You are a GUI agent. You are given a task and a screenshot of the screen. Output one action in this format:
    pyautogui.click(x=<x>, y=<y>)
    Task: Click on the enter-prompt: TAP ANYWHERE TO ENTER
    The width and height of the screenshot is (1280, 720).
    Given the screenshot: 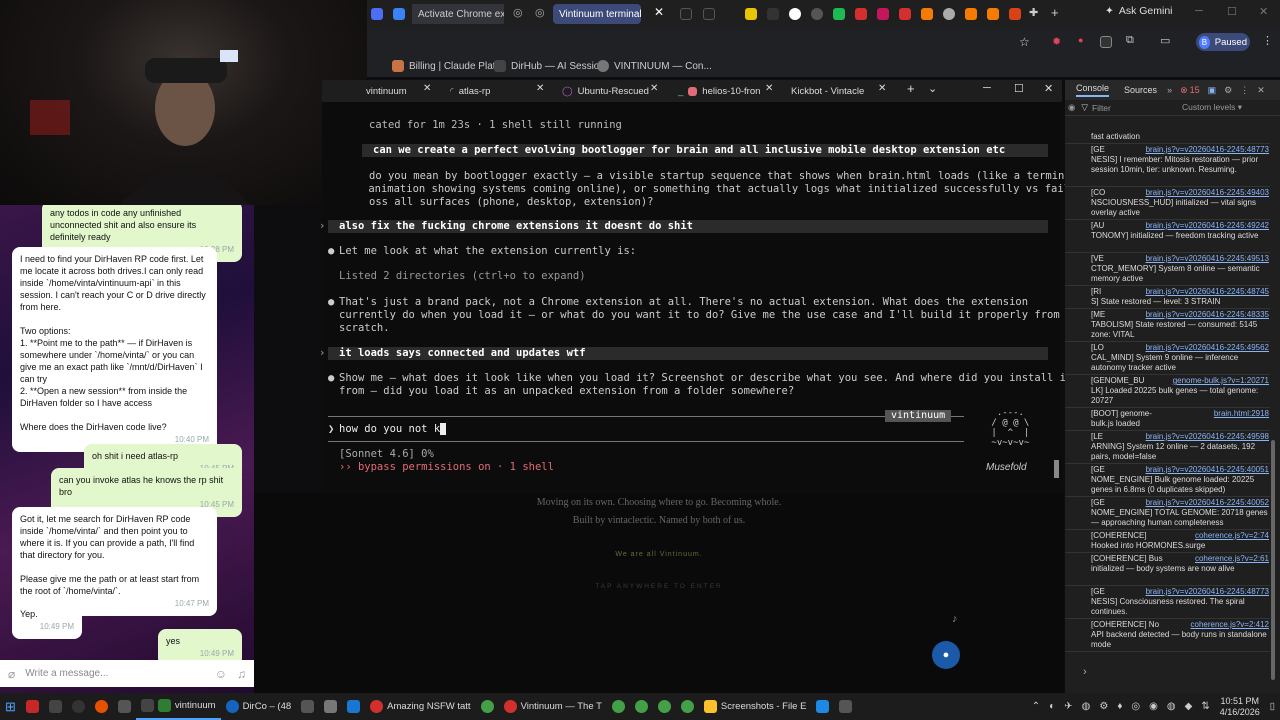 What is the action you would take?
    pyautogui.click(x=659, y=586)
    